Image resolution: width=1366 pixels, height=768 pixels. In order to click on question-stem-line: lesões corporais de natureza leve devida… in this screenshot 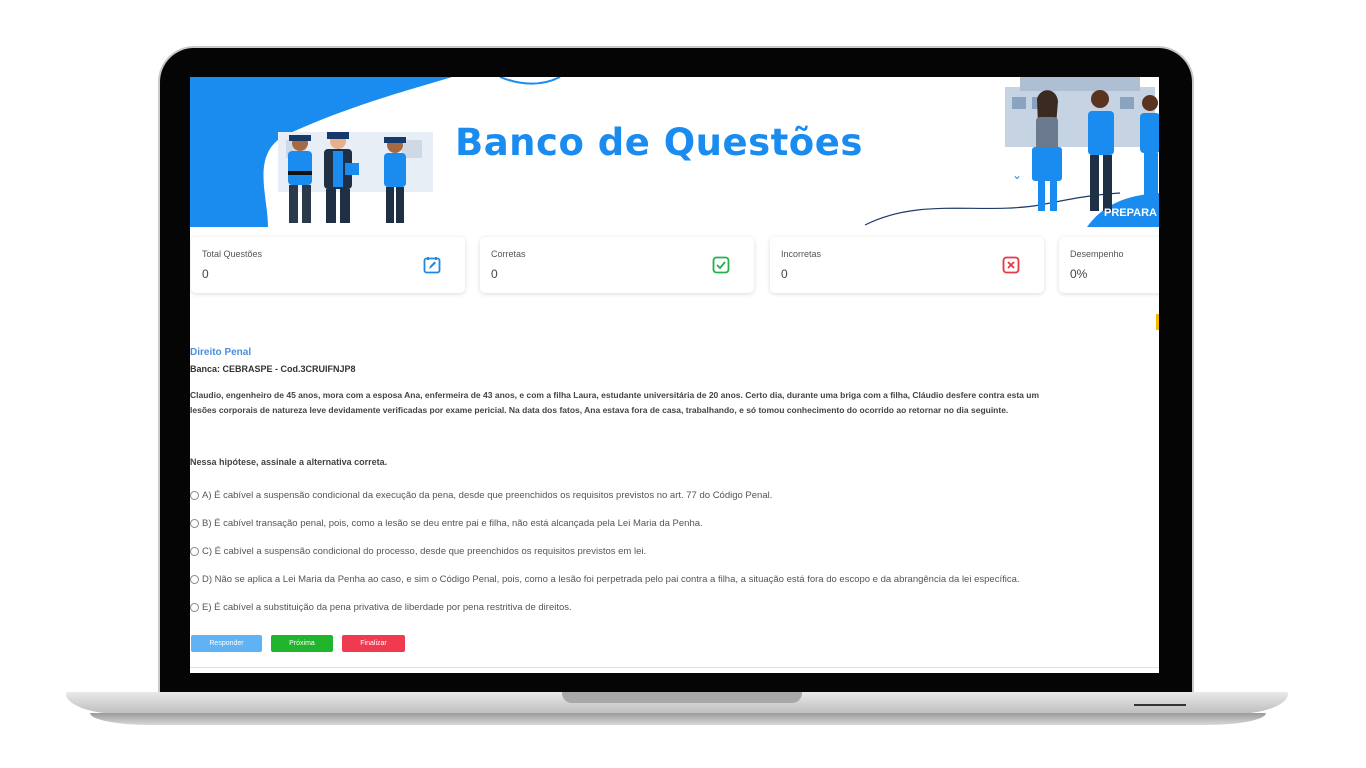, I will do `click(599, 410)`.